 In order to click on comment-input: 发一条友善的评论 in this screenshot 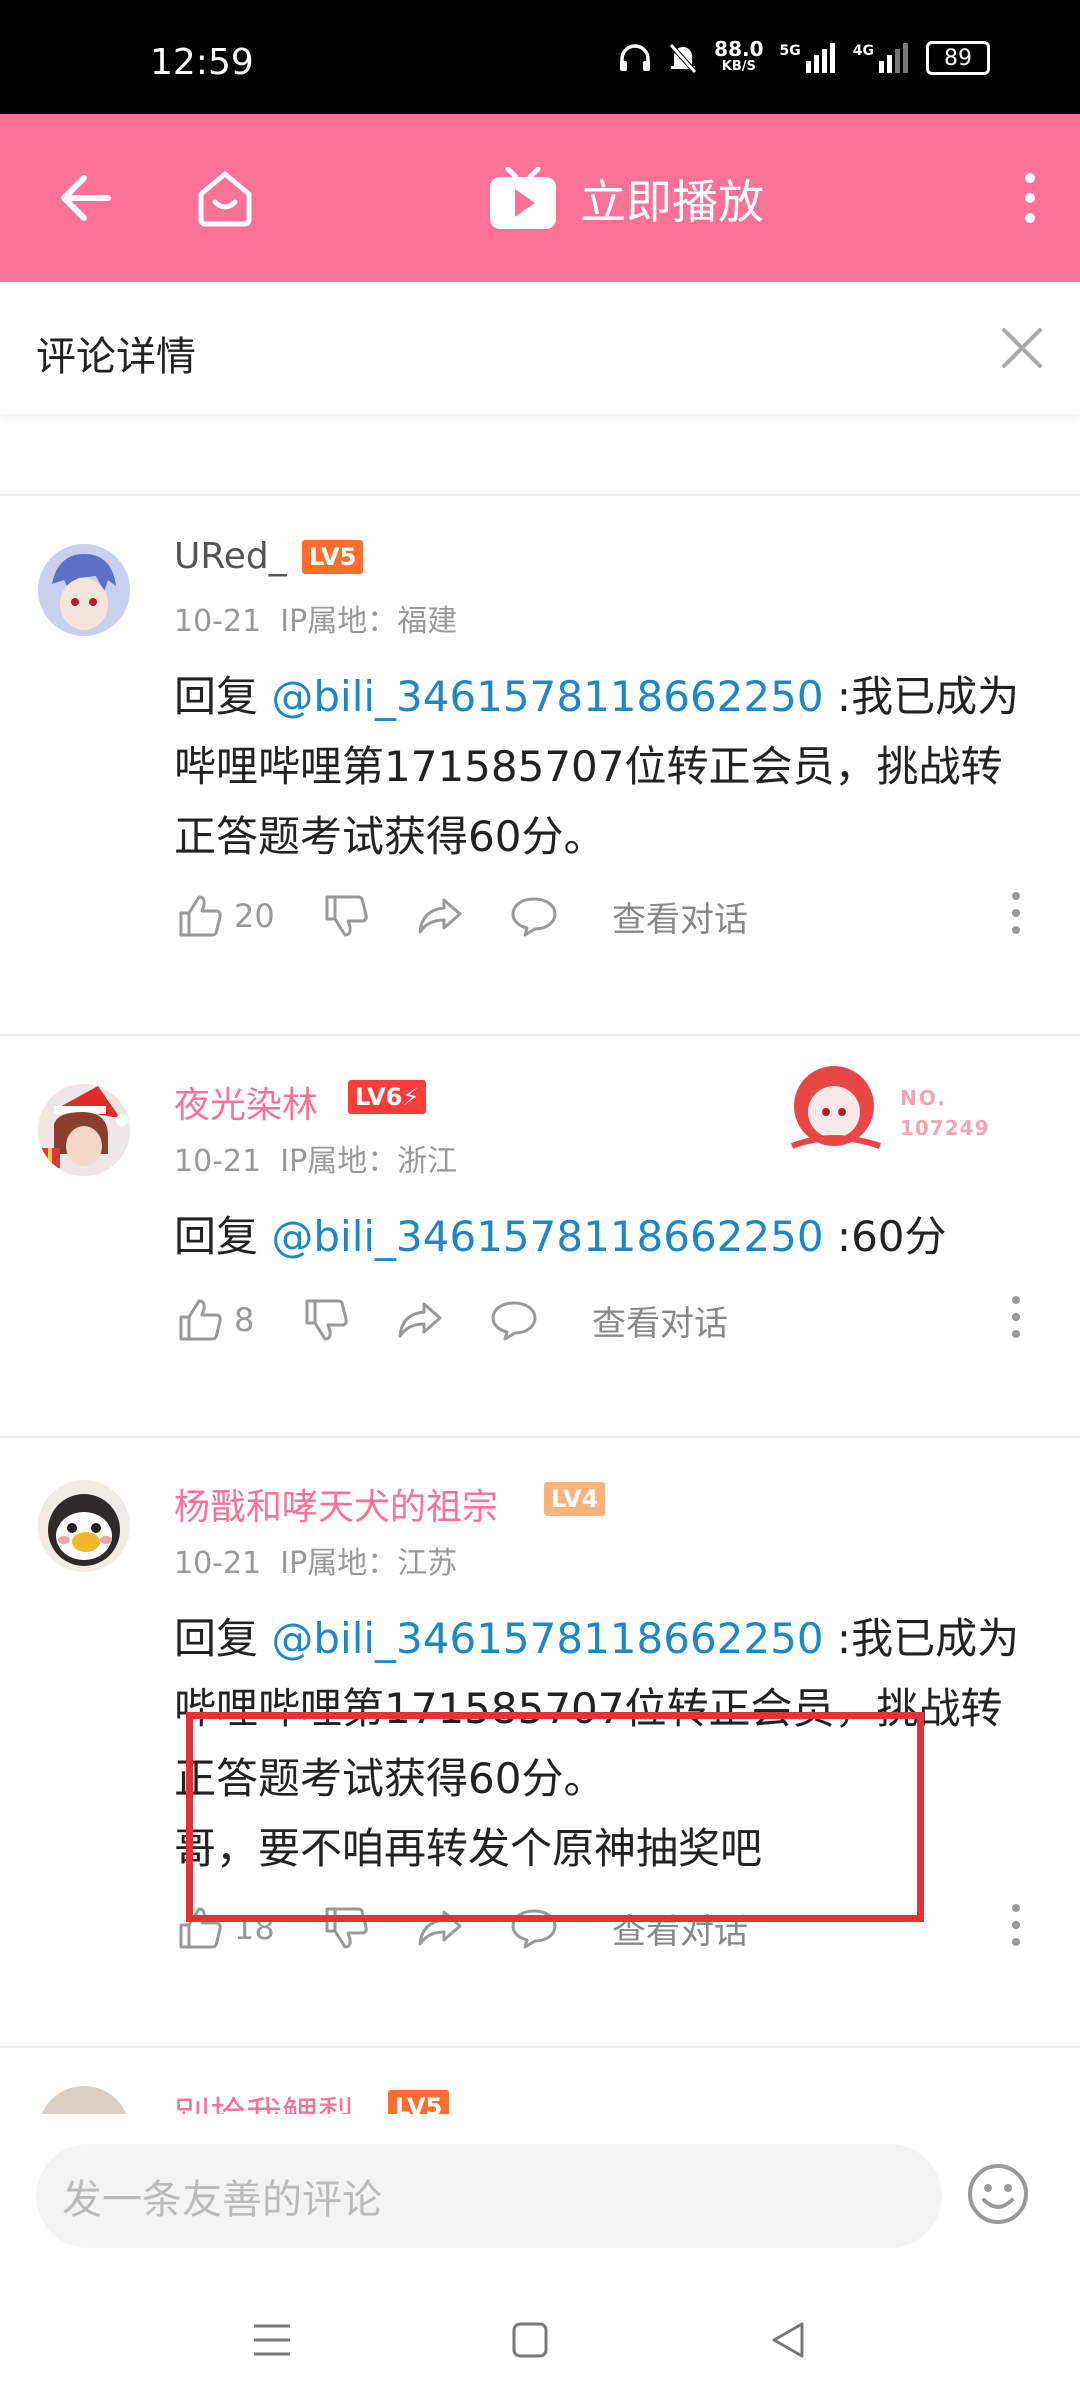, I will do `click(489, 2196)`.